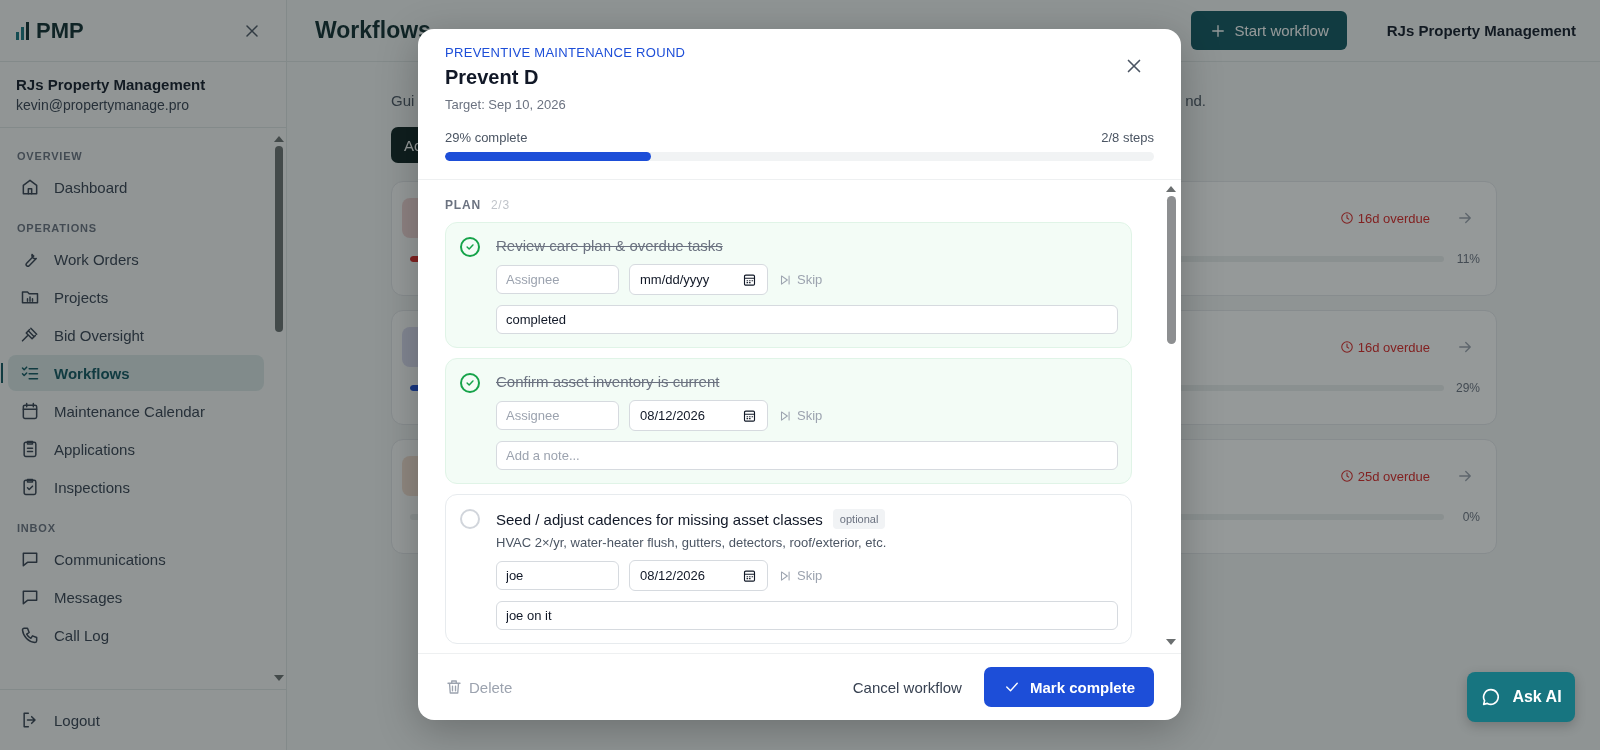 The height and width of the screenshot is (750, 1600). I want to click on note-field: joe on it, so click(807, 615).